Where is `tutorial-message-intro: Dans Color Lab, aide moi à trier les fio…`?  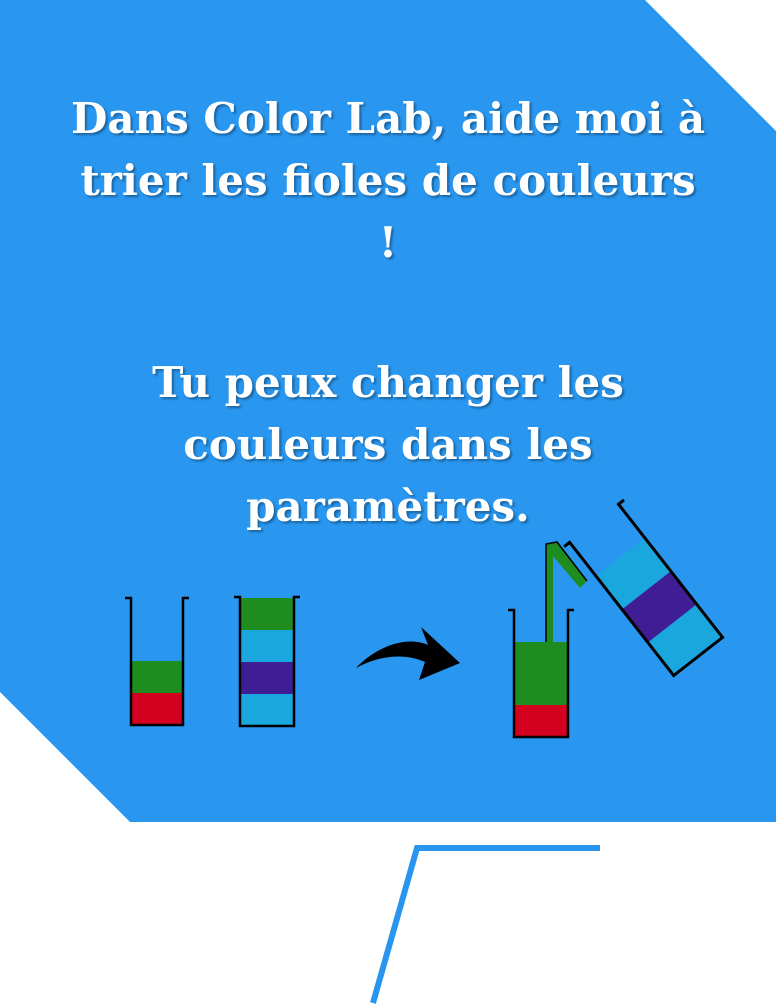 tutorial-message-intro: Dans Color Lab, aide moi à trier les fio… is located at coordinates (388, 180).